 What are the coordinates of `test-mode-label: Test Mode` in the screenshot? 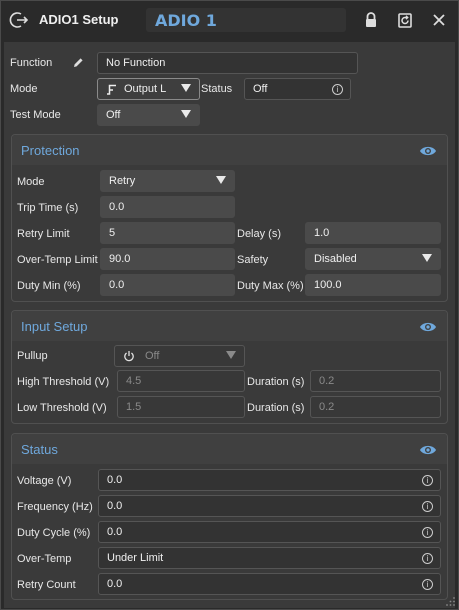 It's located at (35, 115).